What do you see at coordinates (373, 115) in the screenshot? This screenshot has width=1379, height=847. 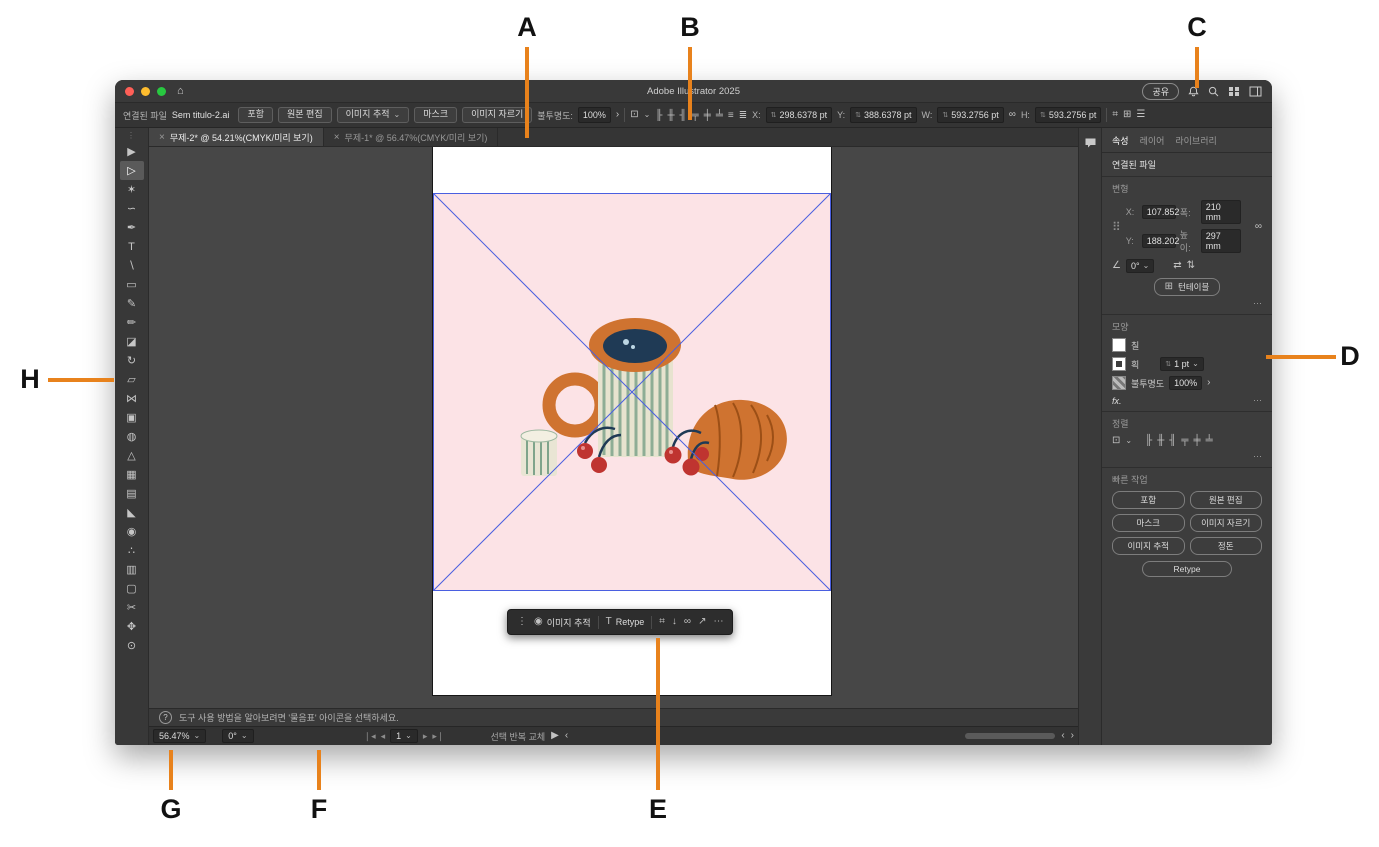 I see `image-trace-button: 이미지 추적 ⌄` at bounding box center [373, 115].